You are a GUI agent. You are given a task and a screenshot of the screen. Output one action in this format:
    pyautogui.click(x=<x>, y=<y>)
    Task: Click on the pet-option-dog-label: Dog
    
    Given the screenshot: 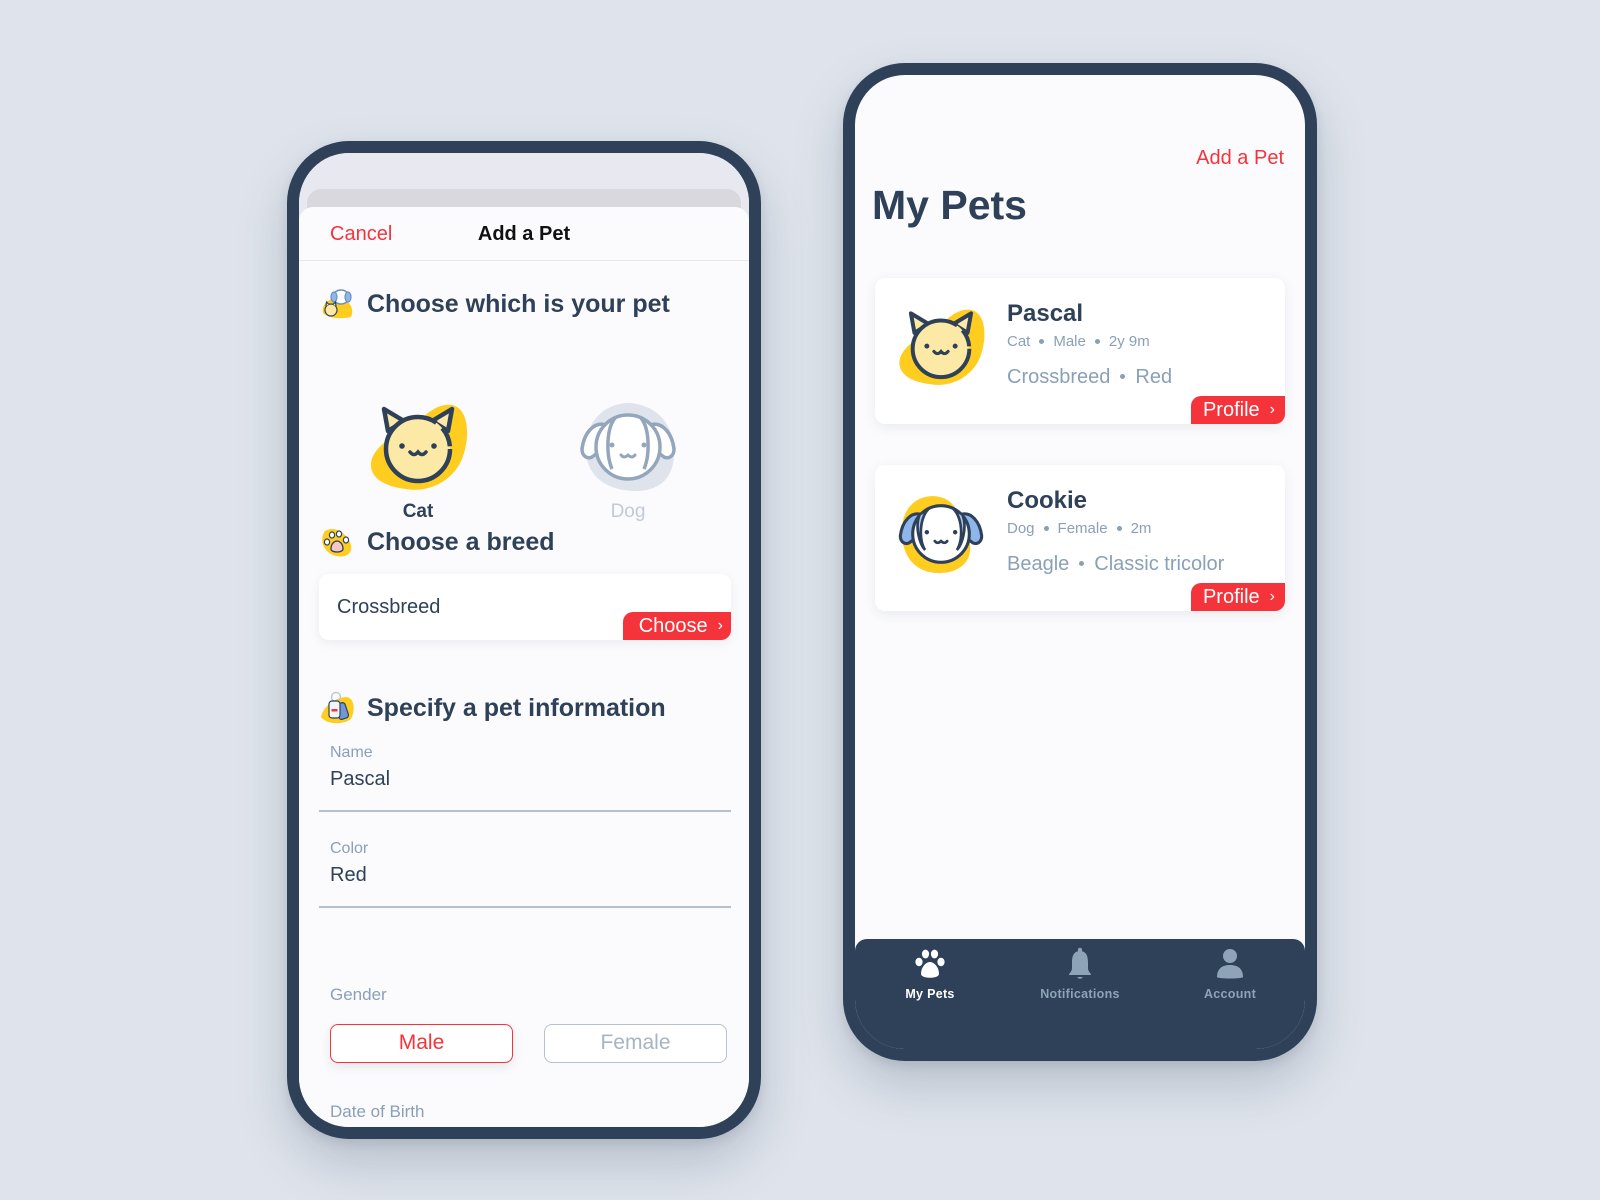 What is the action you would take?
    pyautogui.click(x=628, y=511)
    